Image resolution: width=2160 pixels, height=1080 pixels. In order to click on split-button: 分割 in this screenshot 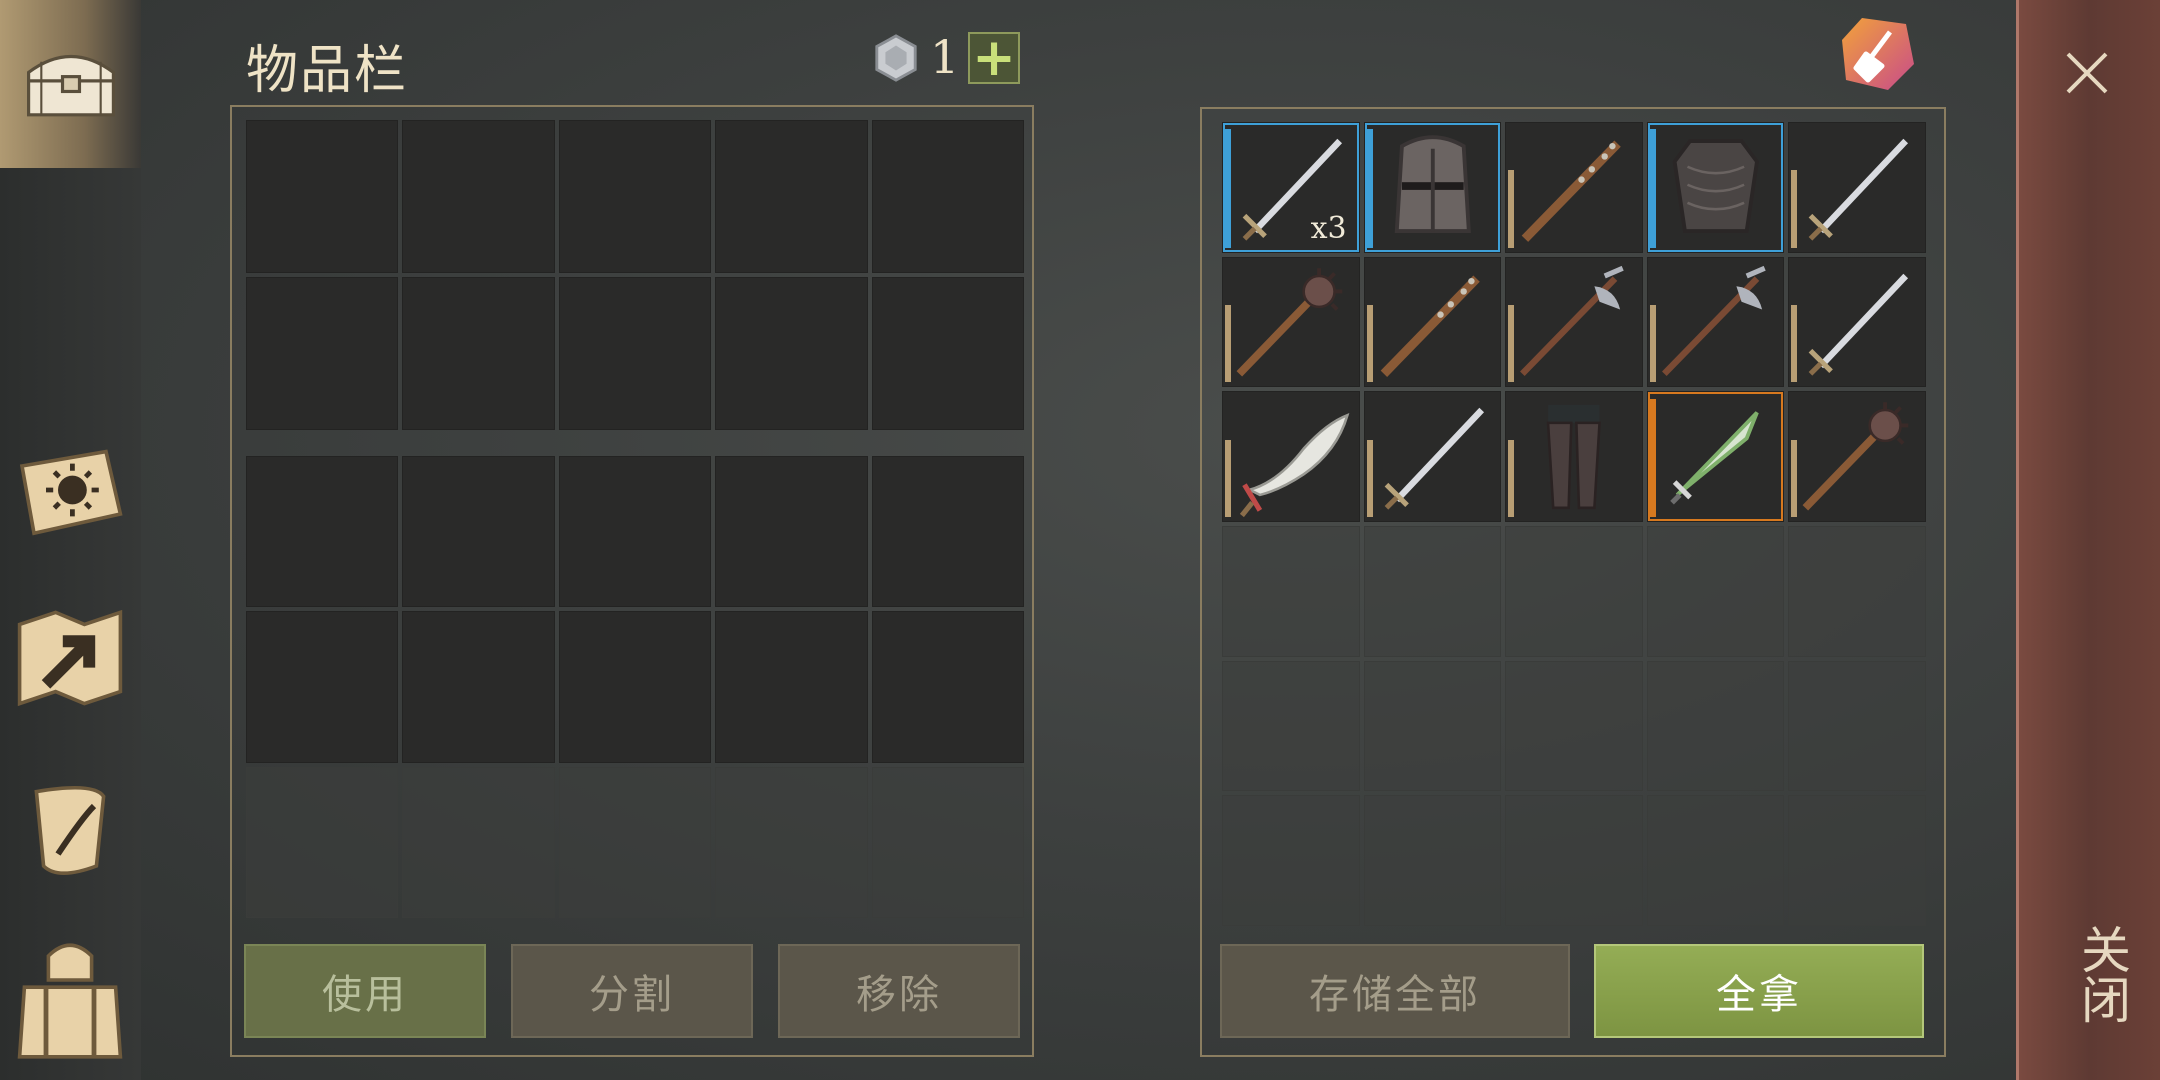, I will do `click(632, 991)`.